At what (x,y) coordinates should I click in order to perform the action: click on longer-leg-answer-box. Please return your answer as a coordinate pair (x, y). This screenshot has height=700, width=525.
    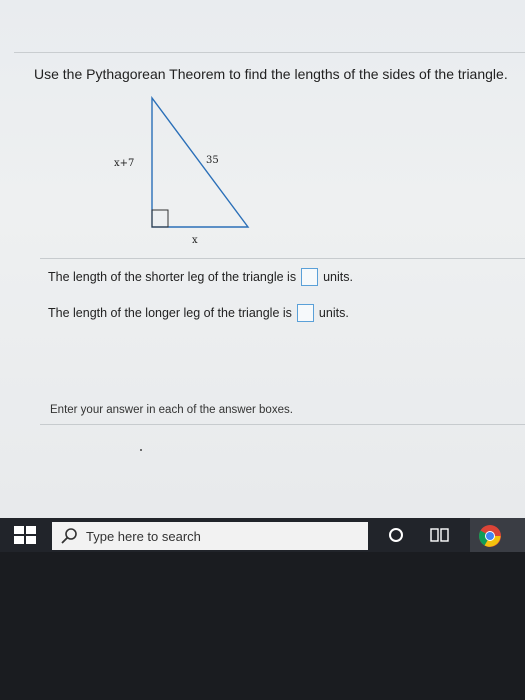
    Looking at the image, I should click on (305, 313).